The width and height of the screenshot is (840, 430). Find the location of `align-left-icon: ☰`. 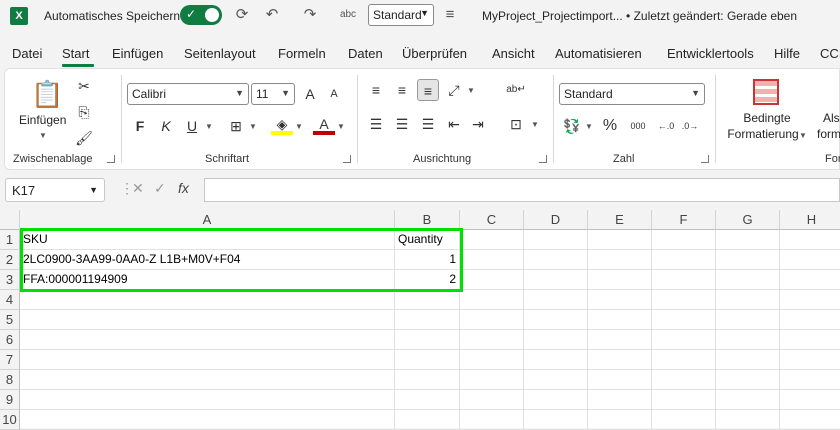

align-left-icon: ☰ is located at coordinates (376, 124).